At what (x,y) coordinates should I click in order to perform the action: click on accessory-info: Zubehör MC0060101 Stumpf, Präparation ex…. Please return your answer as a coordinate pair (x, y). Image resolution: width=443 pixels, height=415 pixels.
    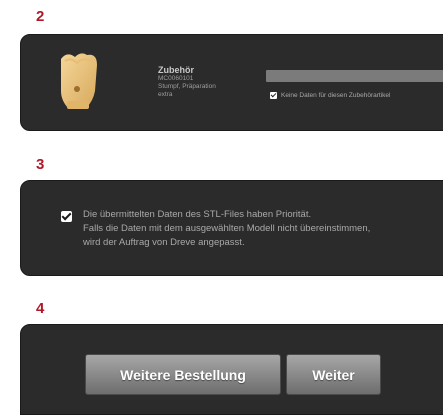
    Looking at the image, I should click on (187, 82).